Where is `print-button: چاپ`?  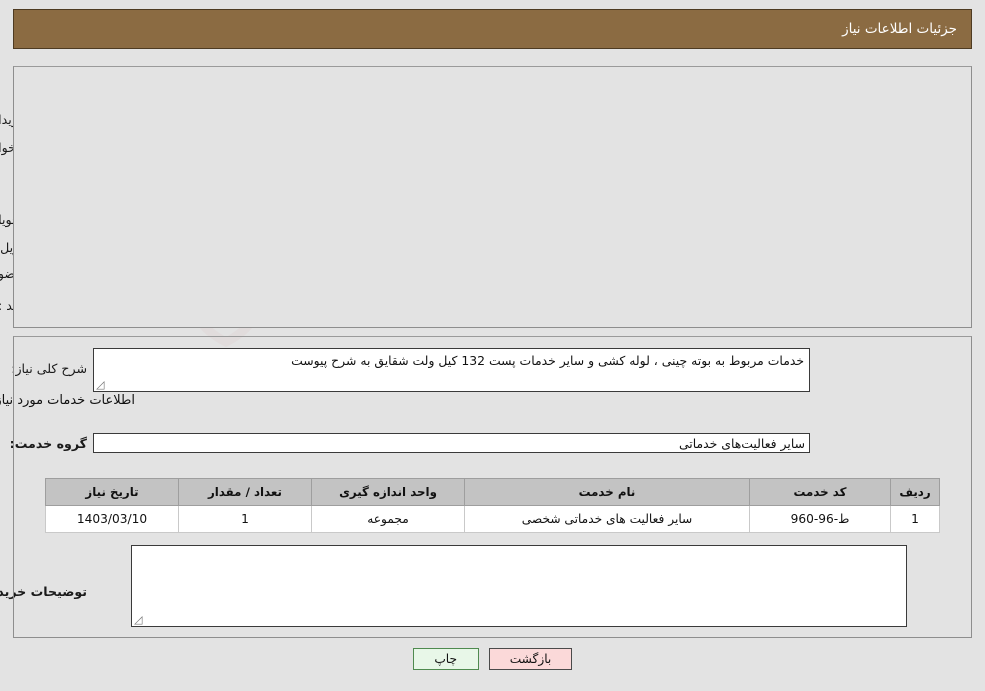 print-button: چاپ is located at coordinates (445, 659).